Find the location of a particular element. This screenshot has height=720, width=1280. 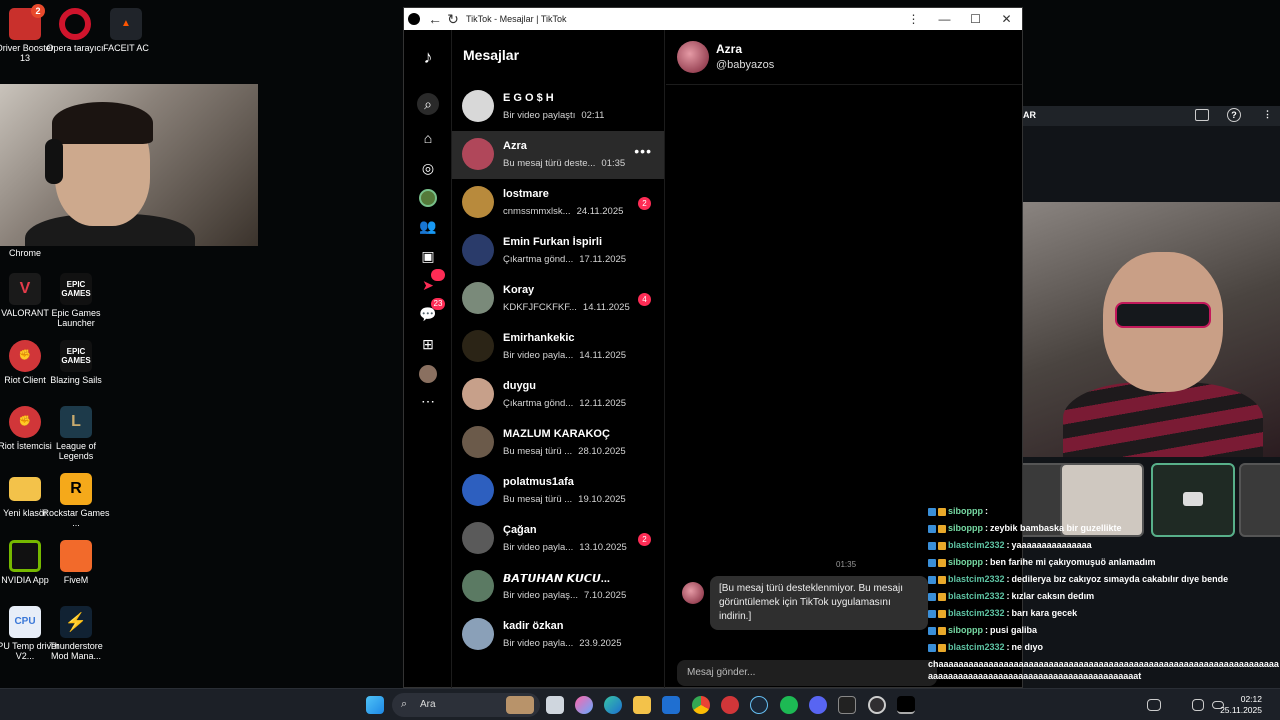

driver-booster-icon: 2 is located at coordinates (27, 22).